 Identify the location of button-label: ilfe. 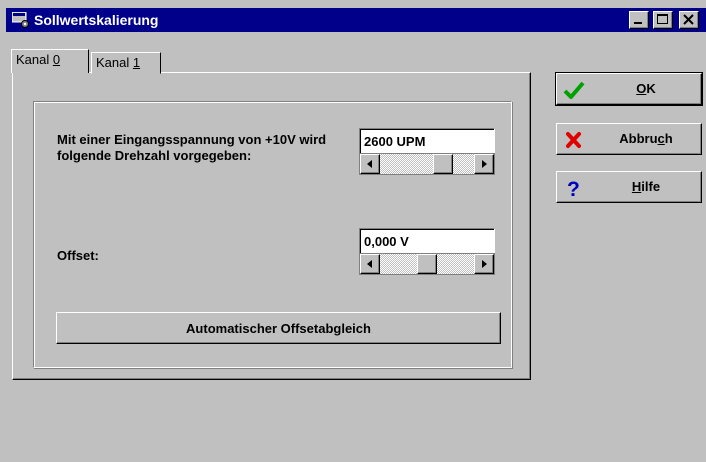
(651, 186).